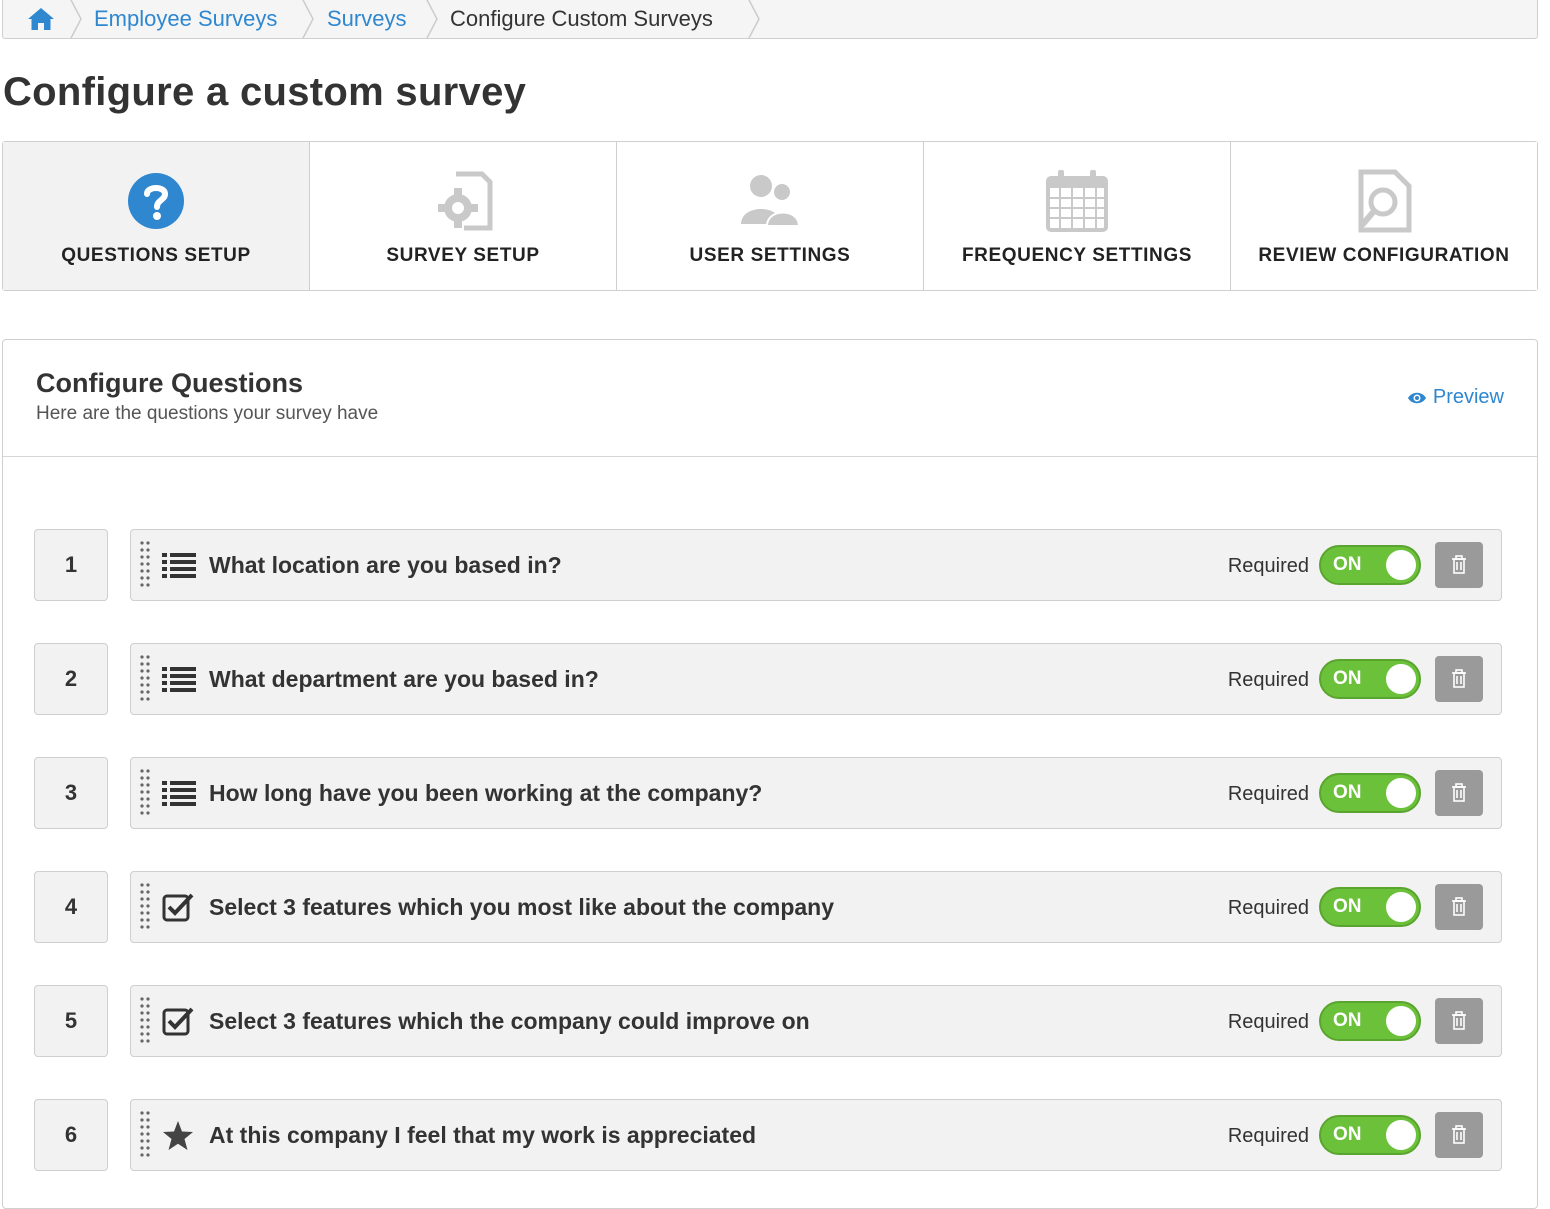 The image size is (1550, 1209). I want to click on question-number: 6, so click(71, 1135).